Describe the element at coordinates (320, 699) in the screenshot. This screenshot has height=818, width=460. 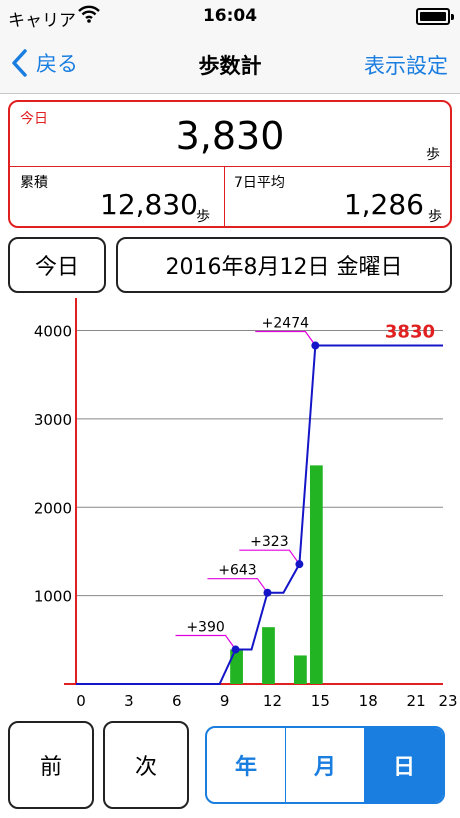
I see `x-tick-label: 15` at that location.